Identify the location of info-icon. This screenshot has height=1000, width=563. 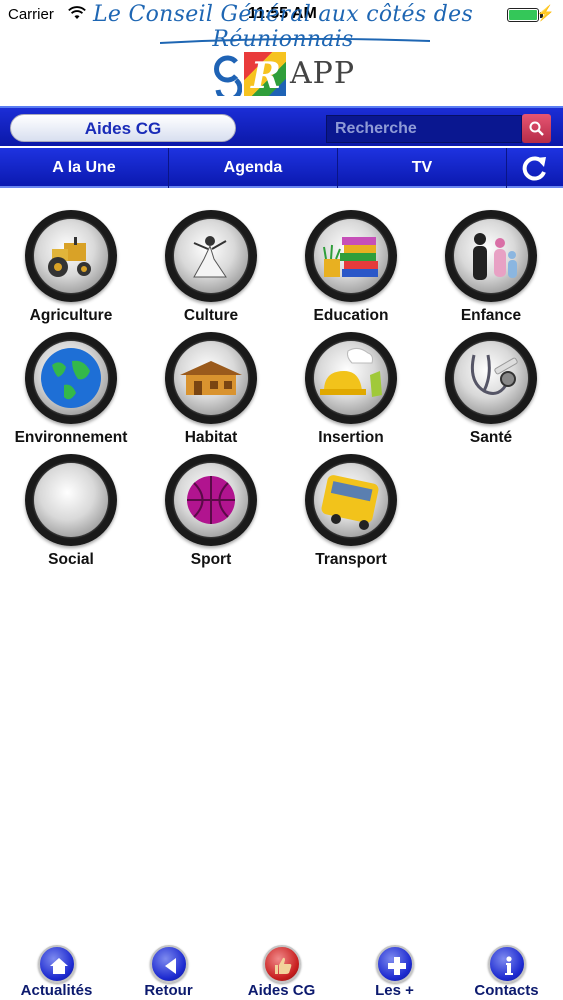
(507, 964).